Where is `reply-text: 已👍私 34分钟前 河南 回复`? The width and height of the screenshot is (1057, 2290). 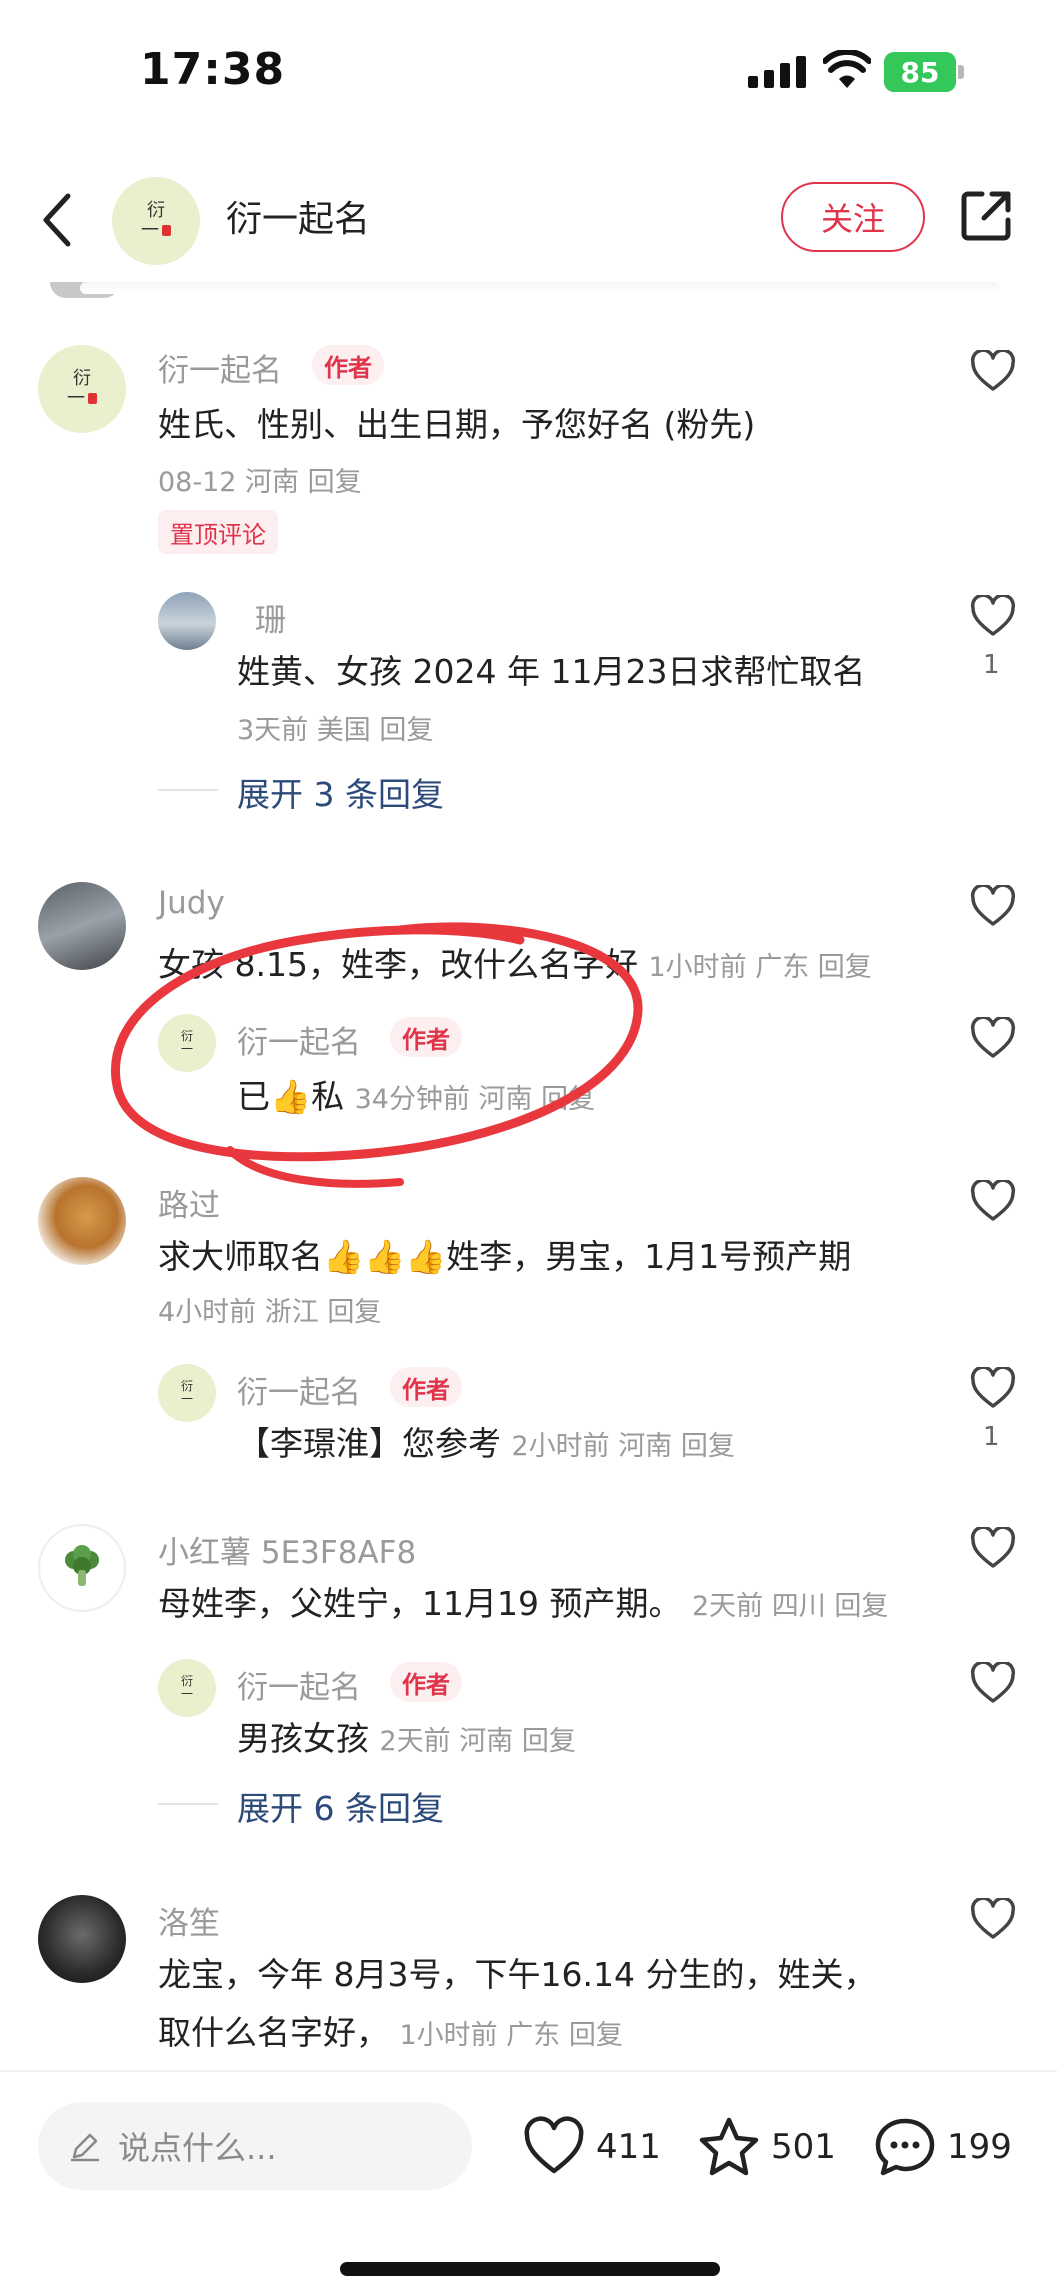
reply-text: 已👍私 34分钟前 河南 回复 is located at coordinates (416, 1096).